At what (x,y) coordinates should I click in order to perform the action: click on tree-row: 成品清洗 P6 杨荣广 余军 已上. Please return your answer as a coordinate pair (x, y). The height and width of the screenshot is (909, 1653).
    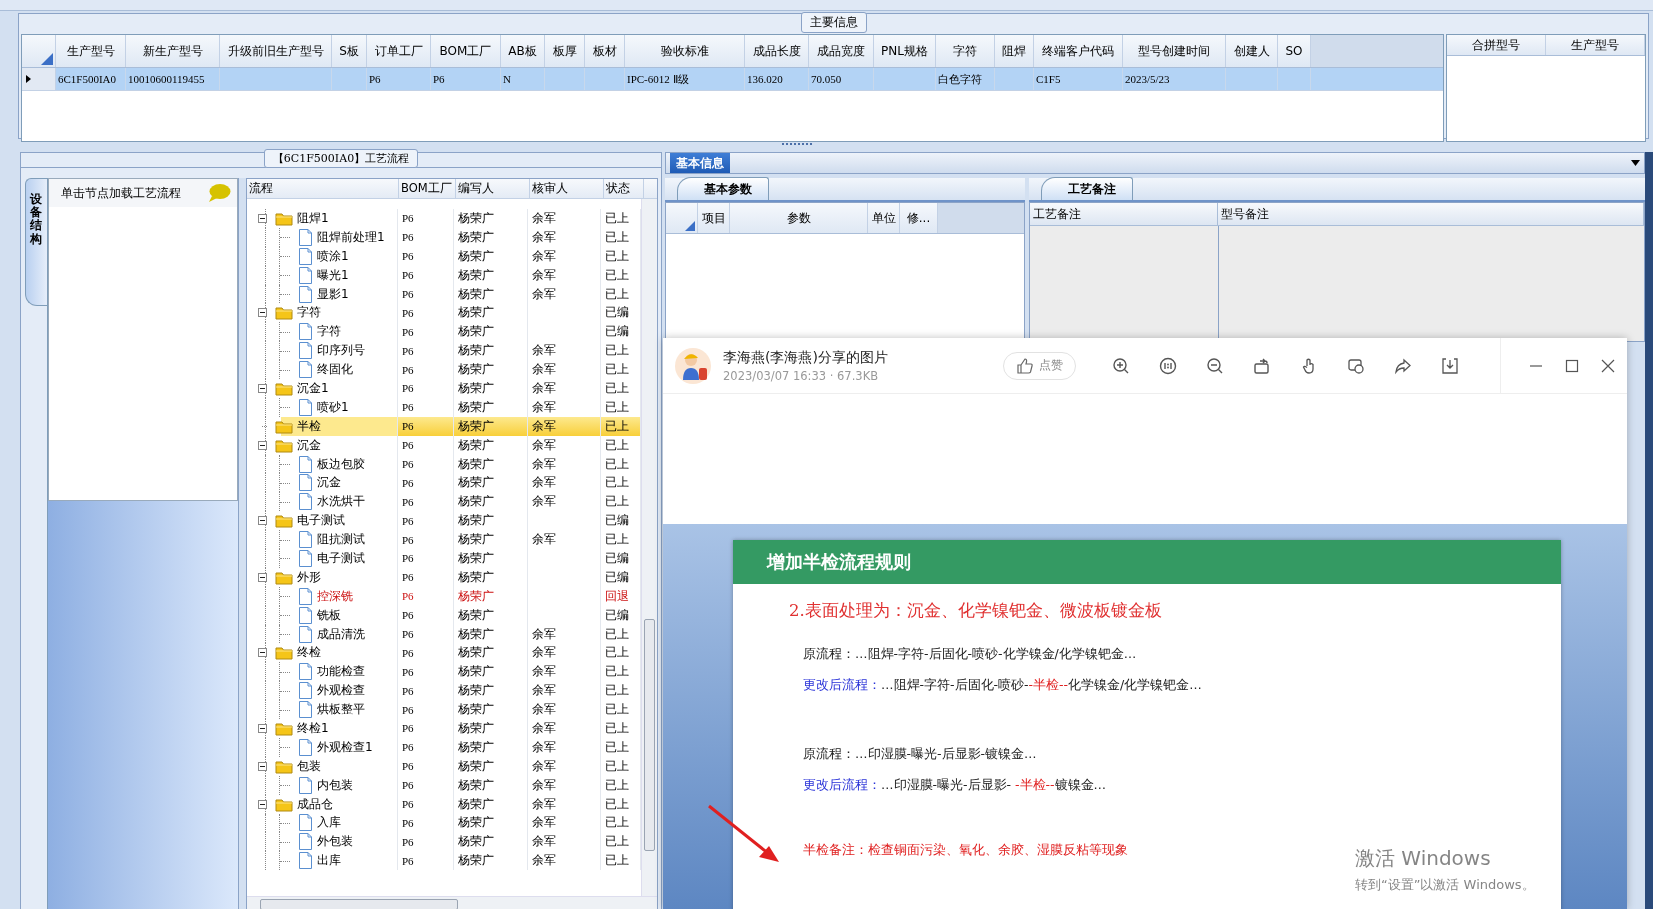
    Looking at the image, I should click on (444, 634).